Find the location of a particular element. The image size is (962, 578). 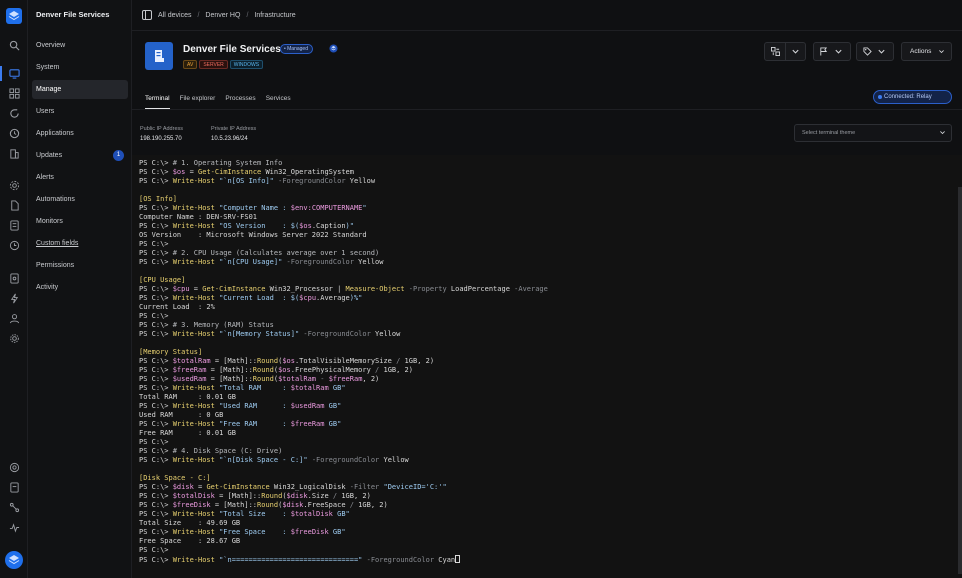

terminal-token: [OS Info] is located at coordinates (158, 199).